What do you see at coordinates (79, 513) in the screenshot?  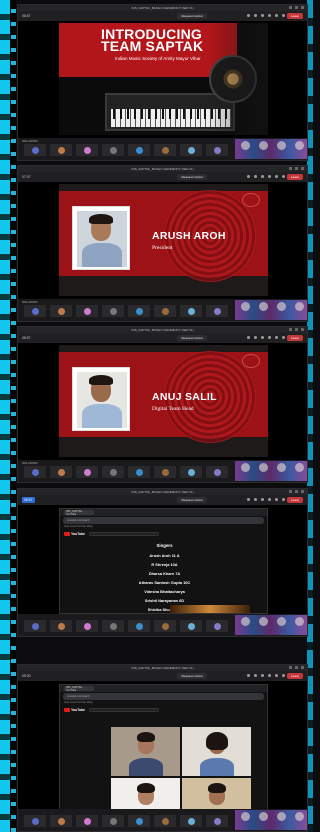 I see `browser-tab: IMS_SAPTAK - YouTube` at bounding box center [79, 513].